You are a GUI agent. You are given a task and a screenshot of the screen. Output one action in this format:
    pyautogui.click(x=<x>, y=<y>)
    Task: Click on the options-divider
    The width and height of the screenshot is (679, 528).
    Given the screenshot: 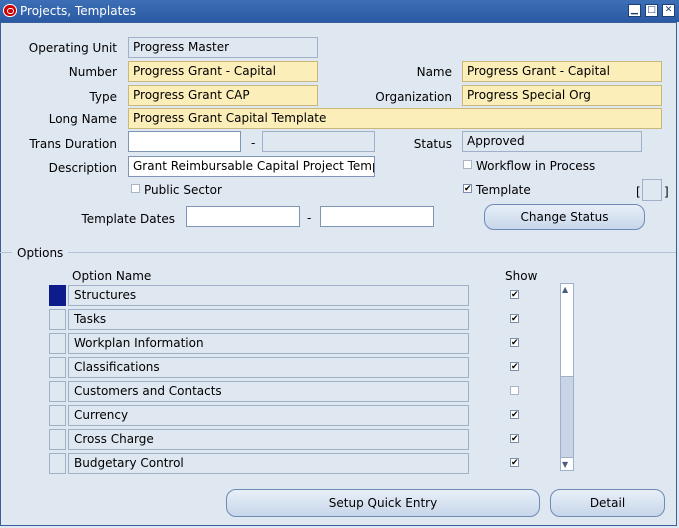 What is the action you would take?
    pyautogui.click(x=372, y=252)
    